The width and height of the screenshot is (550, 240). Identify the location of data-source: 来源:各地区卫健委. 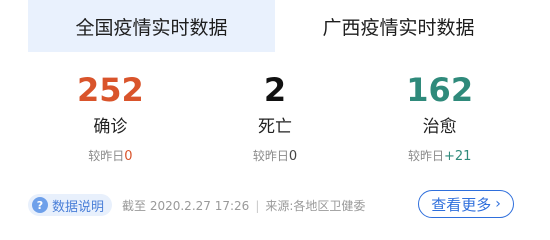
(315, 205).